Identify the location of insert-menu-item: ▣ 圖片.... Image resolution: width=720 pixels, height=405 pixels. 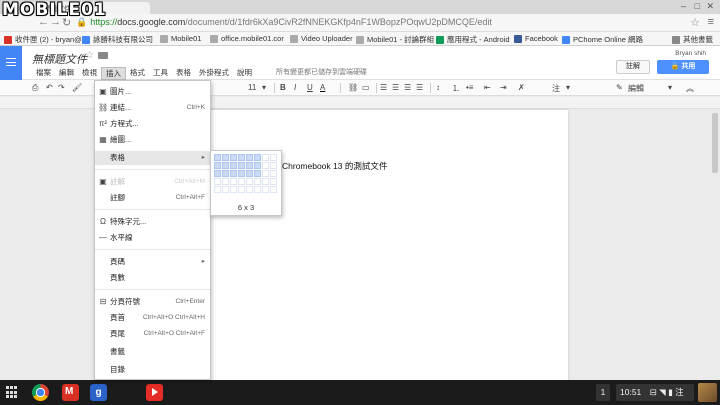
(152, 92).